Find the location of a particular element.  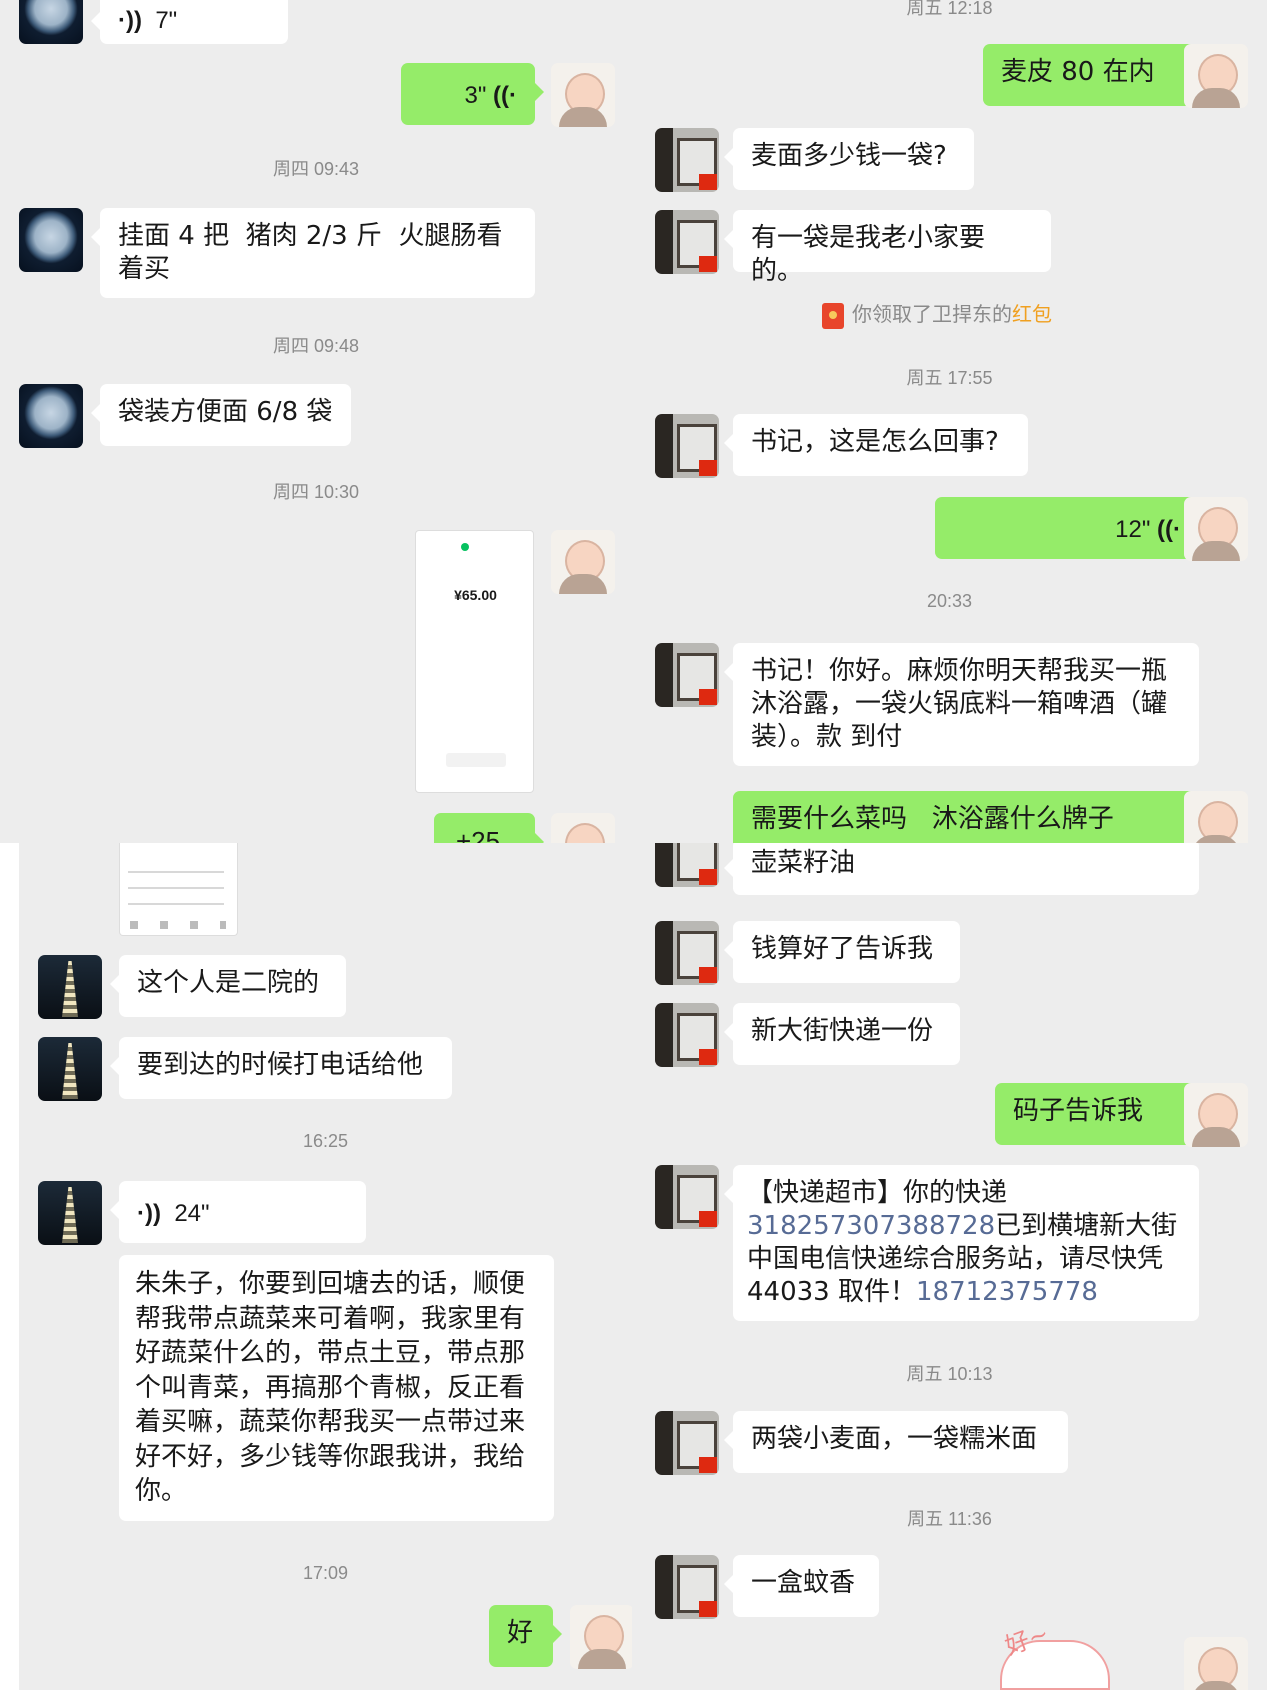

payment-amount: ¥65.00 is located at coordinates (475, 595).